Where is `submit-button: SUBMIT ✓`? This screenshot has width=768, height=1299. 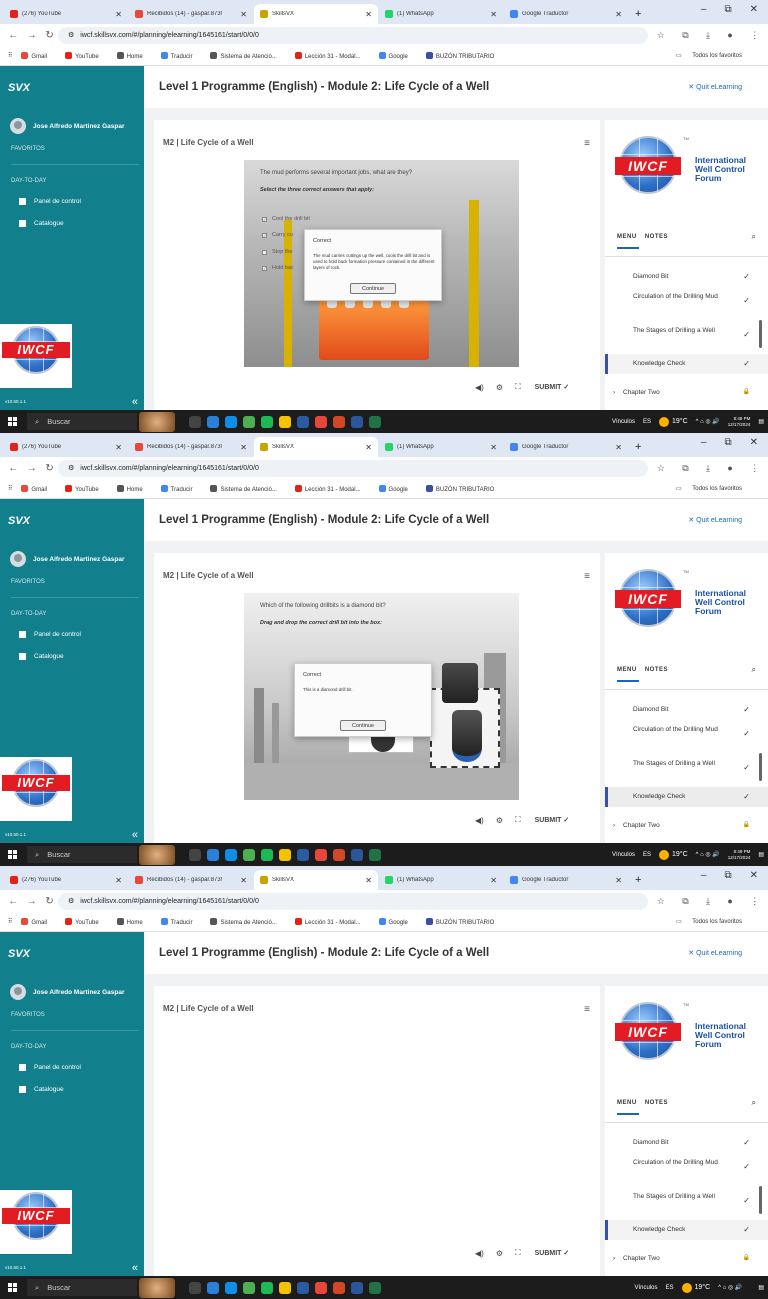 submit-button: SUBMIT ✓ is located at coordinates (552, 820).